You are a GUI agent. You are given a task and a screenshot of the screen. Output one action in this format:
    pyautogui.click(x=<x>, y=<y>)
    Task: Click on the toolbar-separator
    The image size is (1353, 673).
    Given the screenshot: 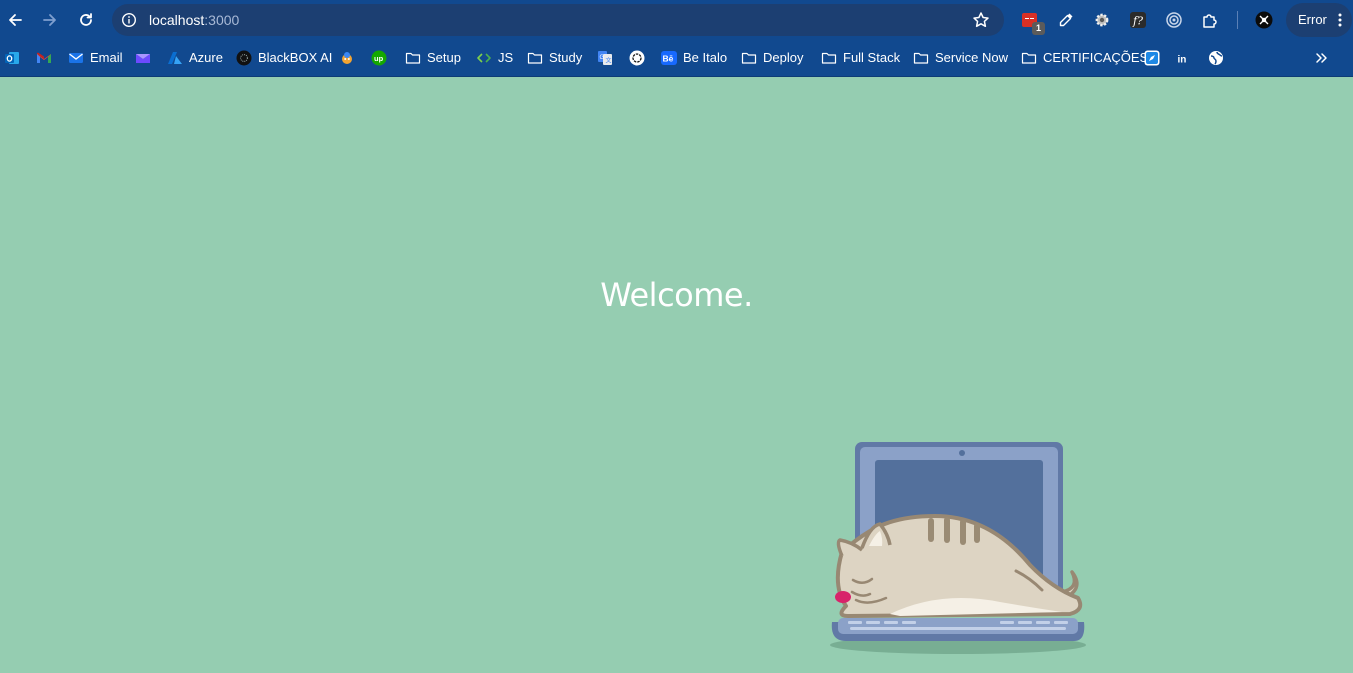 What is the action you would take?
    pyautogui.click(x=1237, y=20)
    